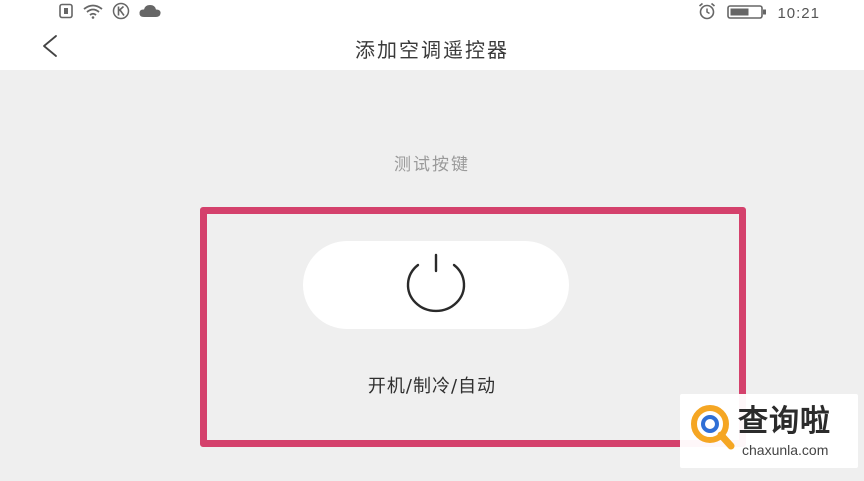 Image resolution: width=864 pixels, height=481 pixels. What do you see at coordinates (707, 13) in the screenshot?
I see `alarm-icon` at bounding box center [707, 13].